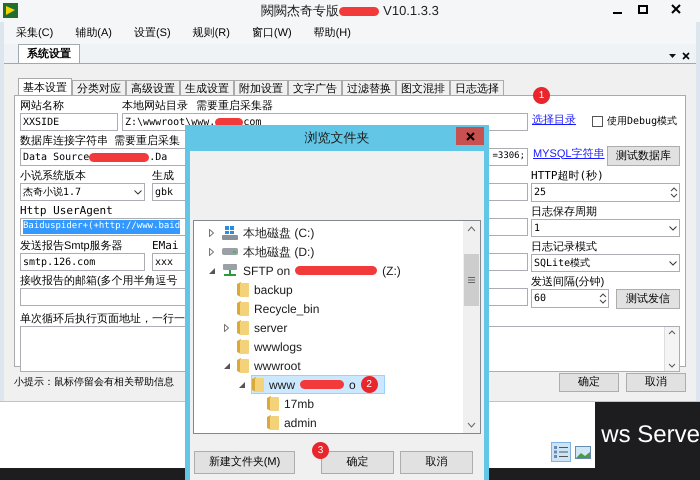 This screenshot has width=700, height=480. I want to click on field-label: 发送报告Smtp服务器, so click(71, 246).